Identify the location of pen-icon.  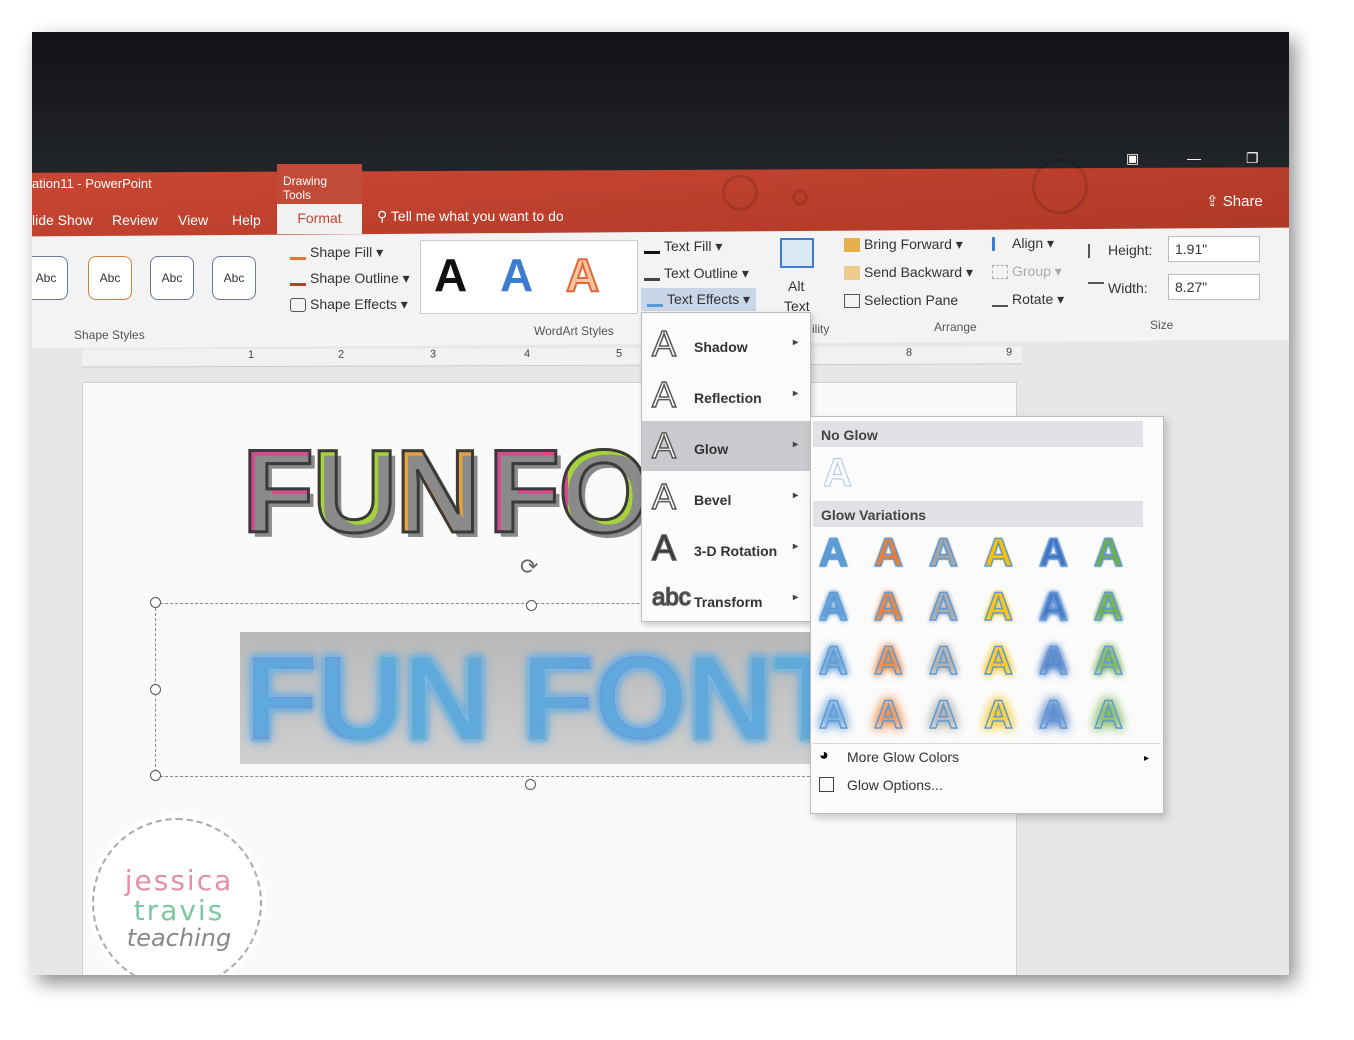
(298, 279).